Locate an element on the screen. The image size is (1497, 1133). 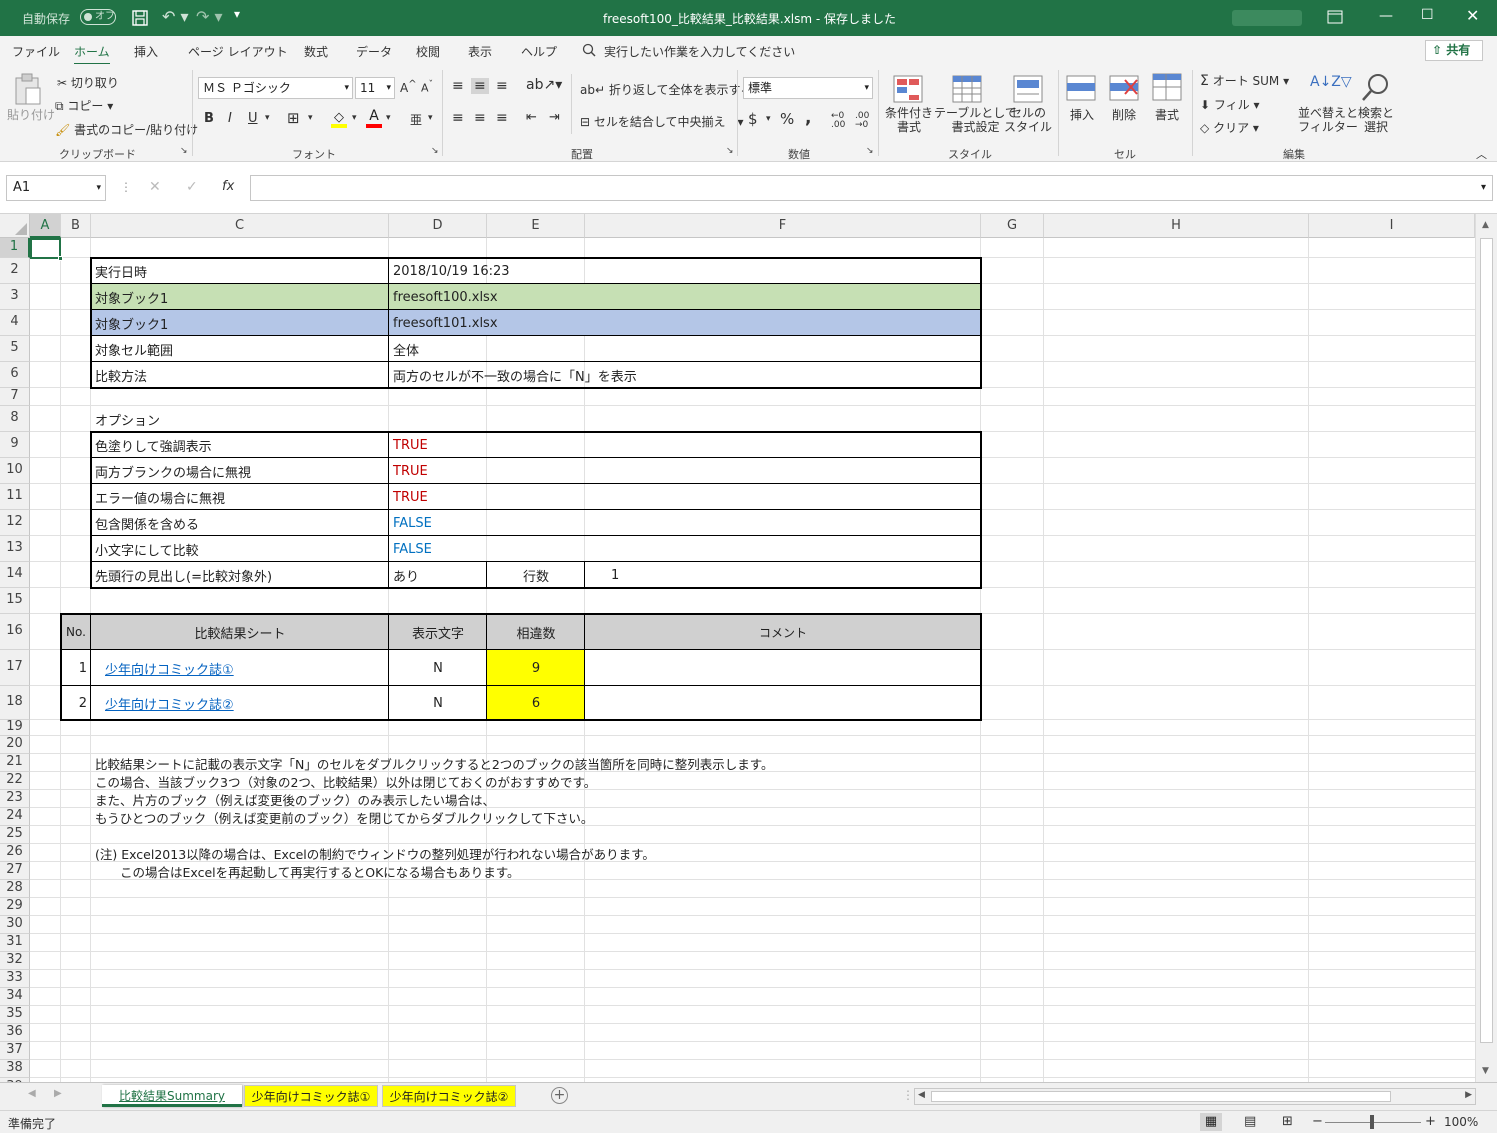
column-header: G is located at coordinates (1012, 226).